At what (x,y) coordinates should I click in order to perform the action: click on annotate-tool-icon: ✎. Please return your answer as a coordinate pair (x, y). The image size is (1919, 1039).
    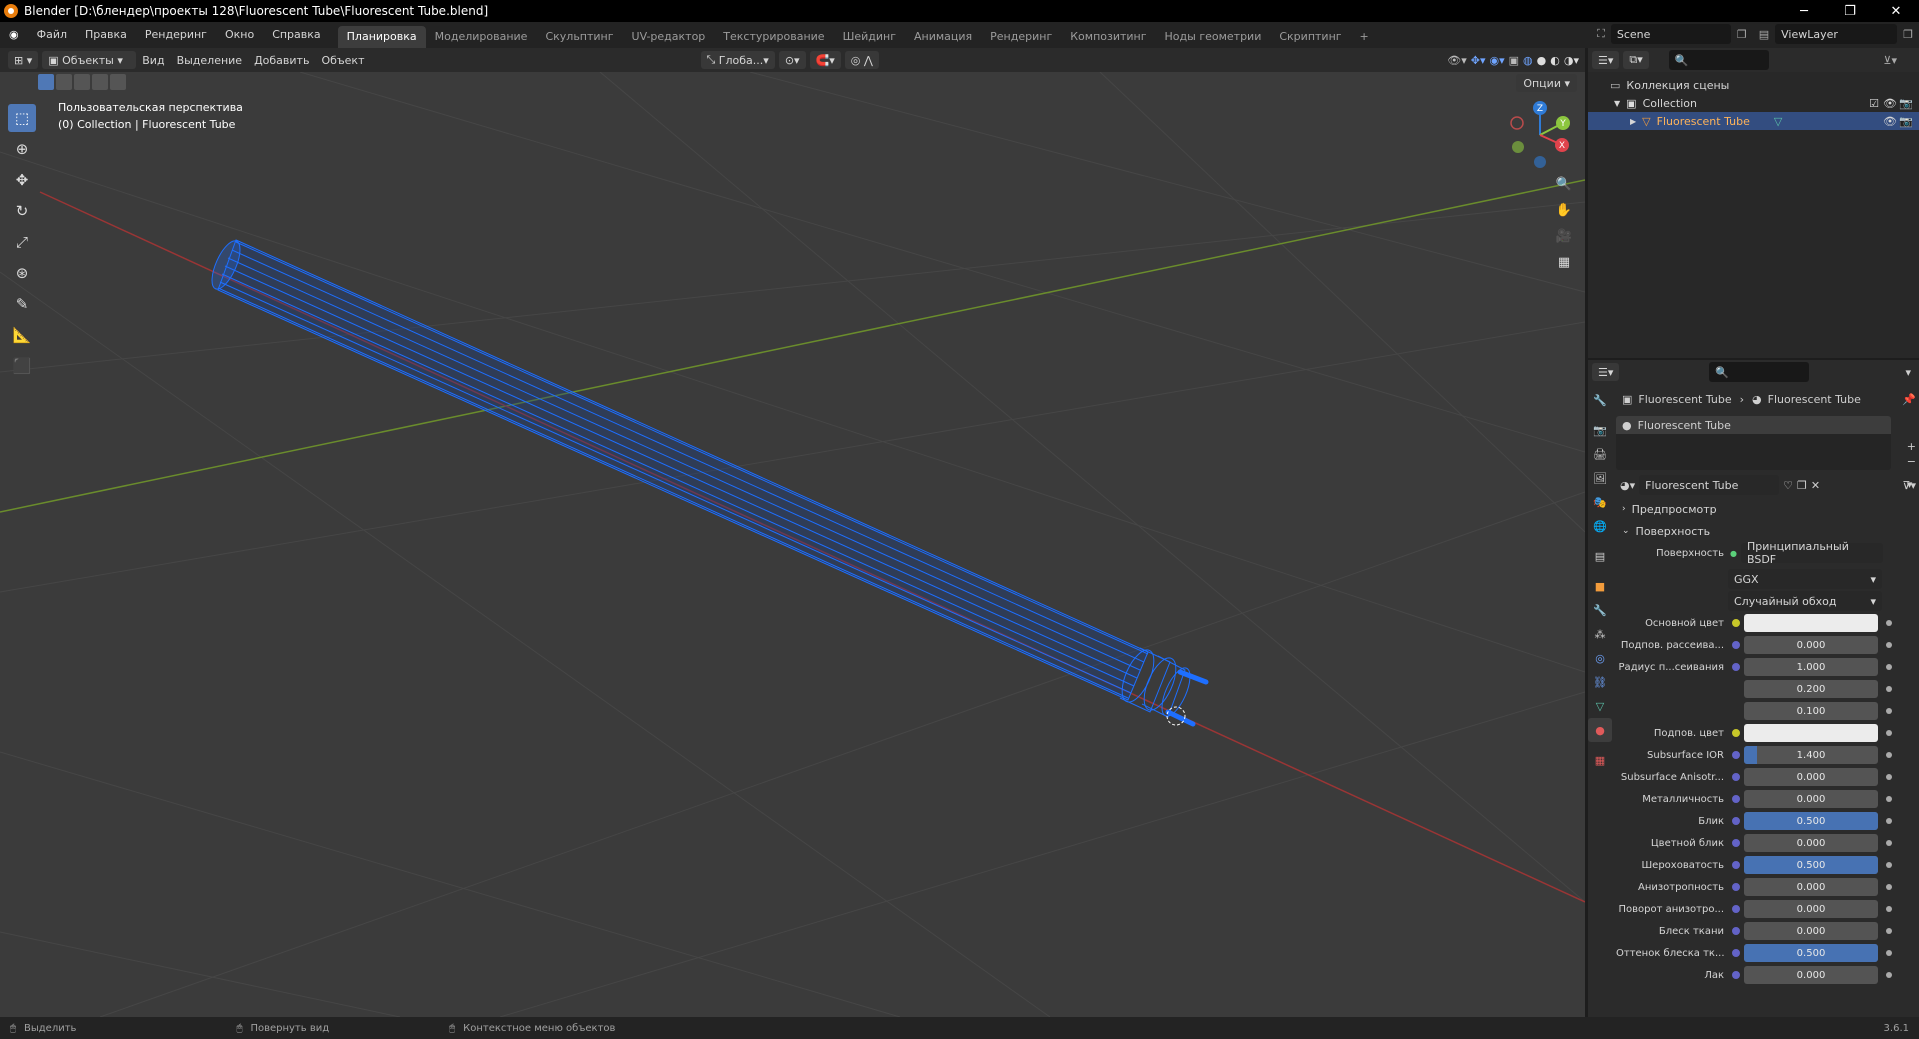
    Looking at the image, I should click on (22, 304).